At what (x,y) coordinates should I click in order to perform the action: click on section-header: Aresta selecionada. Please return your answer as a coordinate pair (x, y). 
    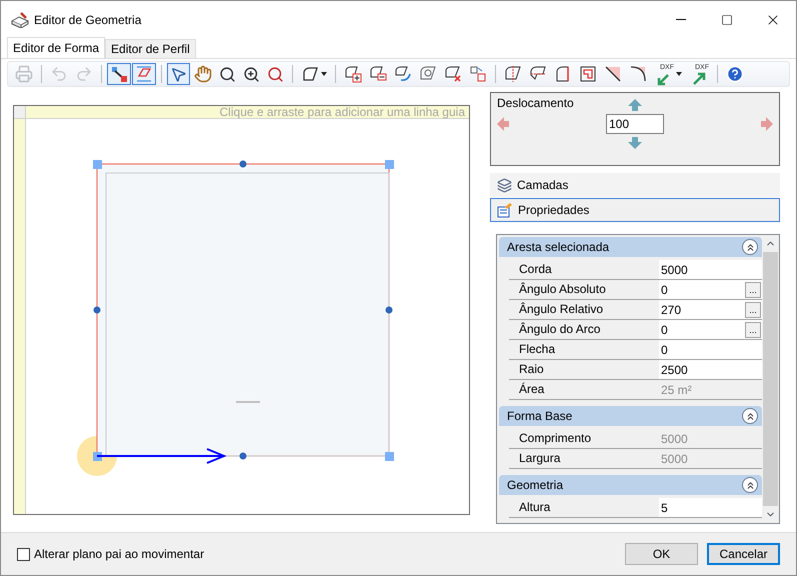
    Looking at the image, I should click on (630, 247).